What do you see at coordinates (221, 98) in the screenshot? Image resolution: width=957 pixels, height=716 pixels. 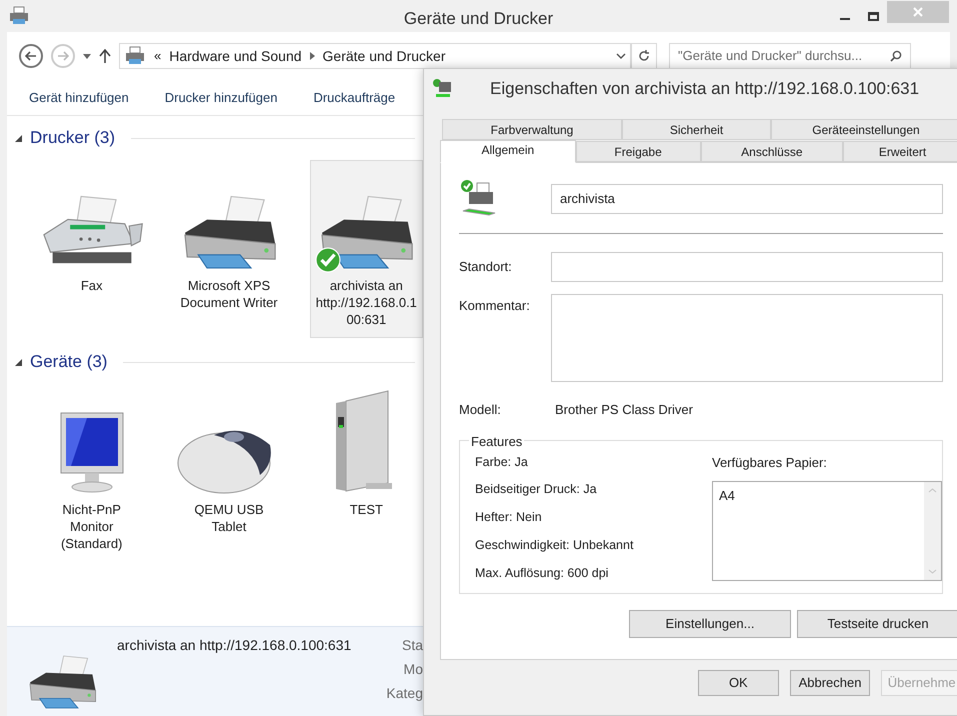 I see `command-button: Drucker hinzufügen` at bounding box center [221, 98].